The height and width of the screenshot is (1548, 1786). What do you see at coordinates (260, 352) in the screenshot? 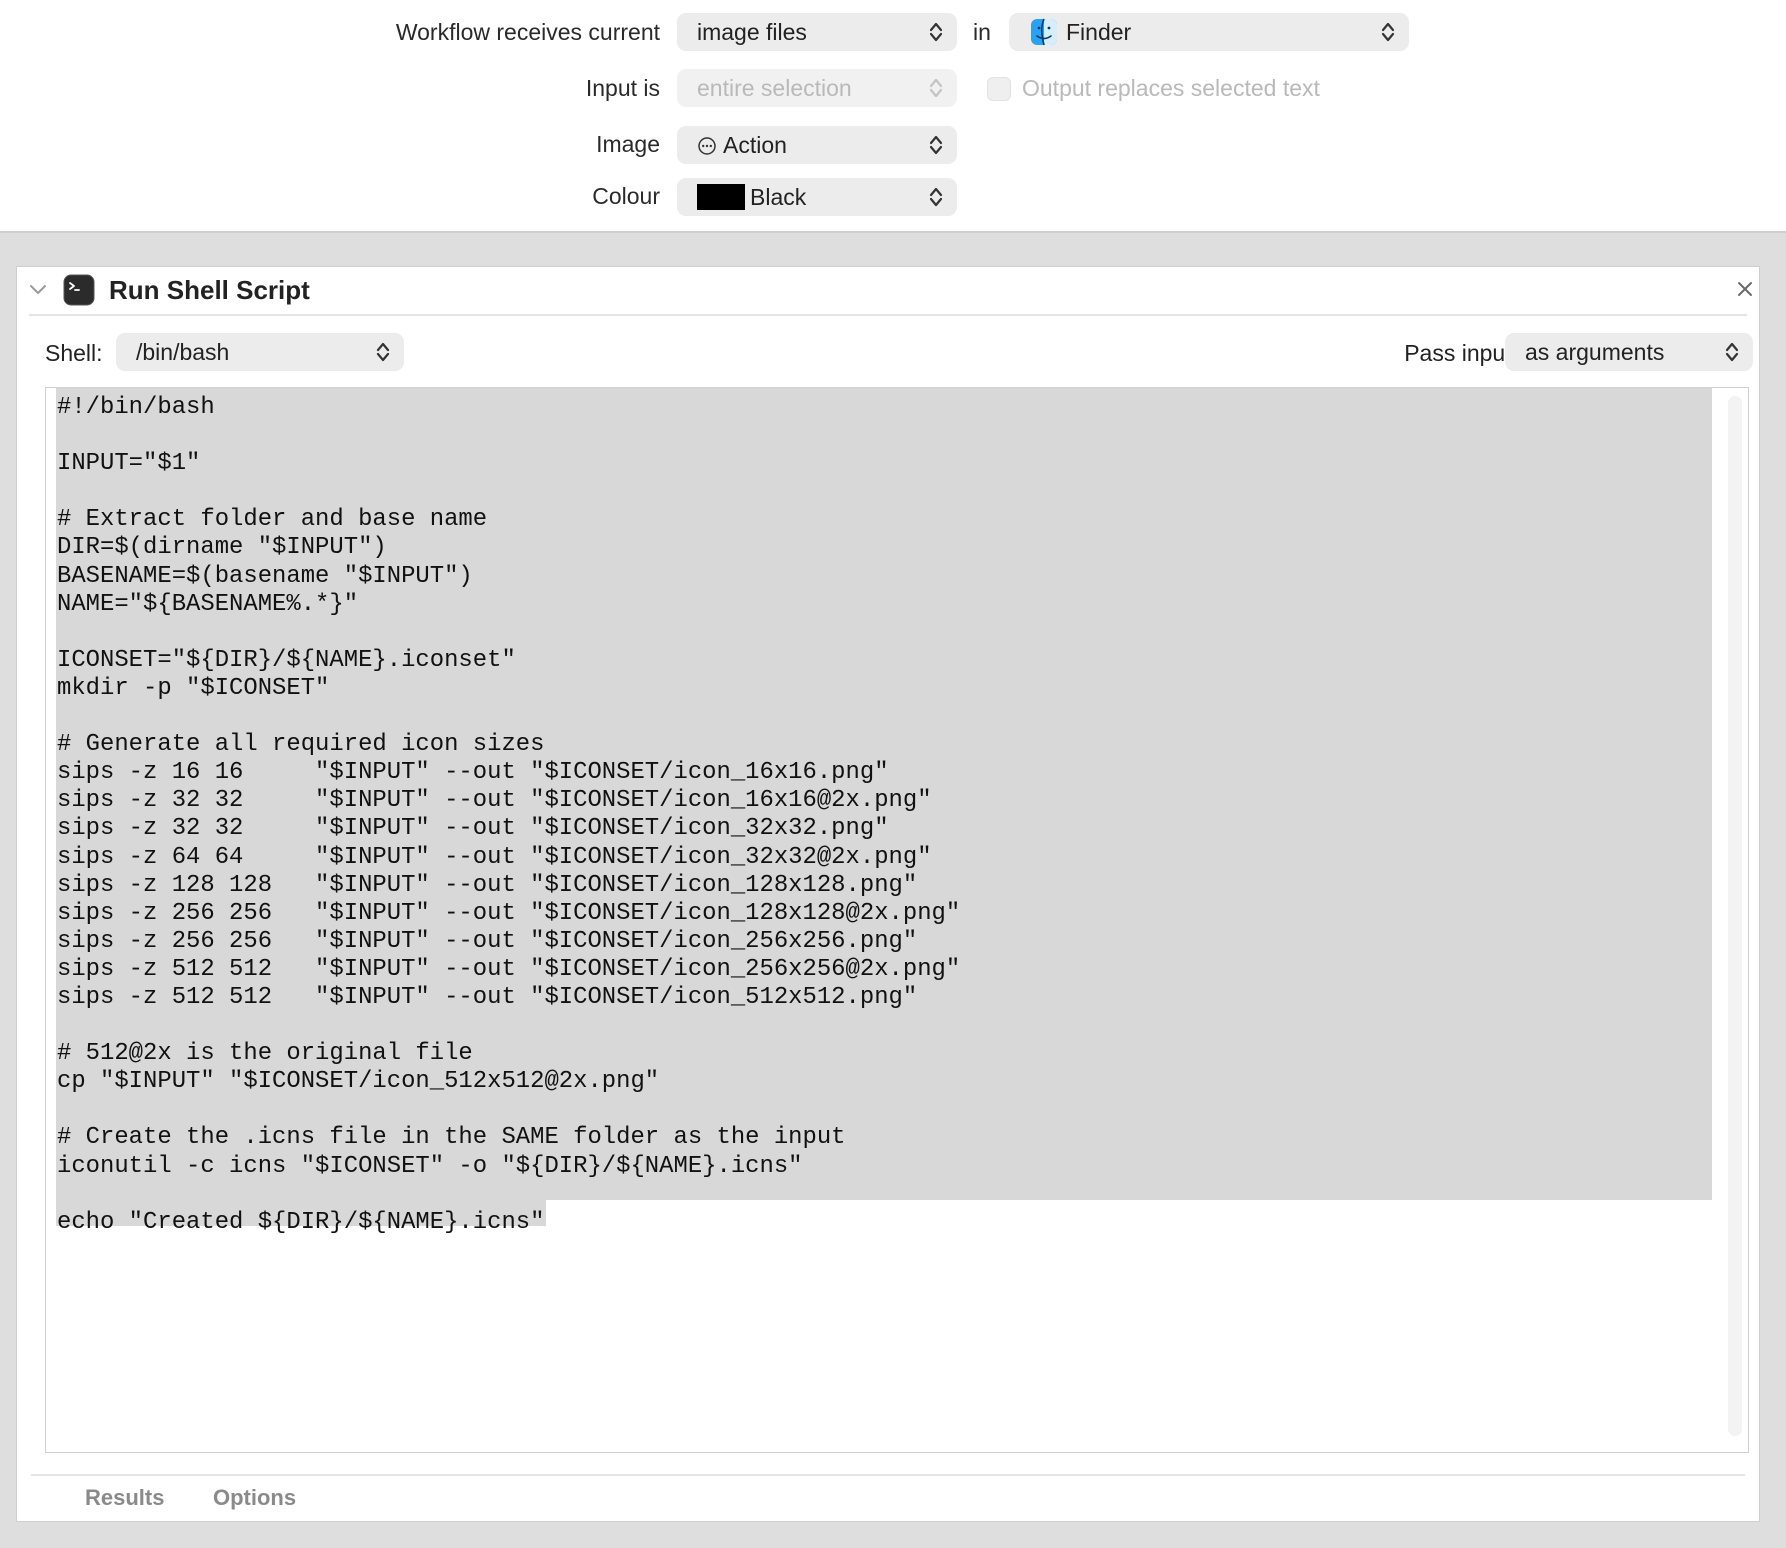
I see `shell-popup: /bin/bash` at bounding box center [260, 352].